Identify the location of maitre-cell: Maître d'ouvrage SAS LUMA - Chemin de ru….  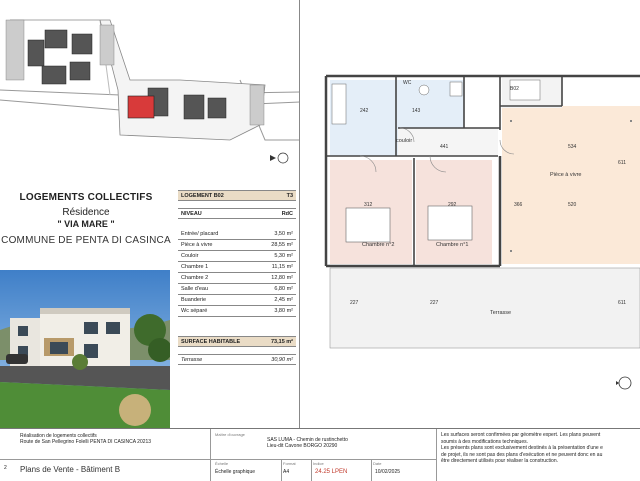
(323, 455).